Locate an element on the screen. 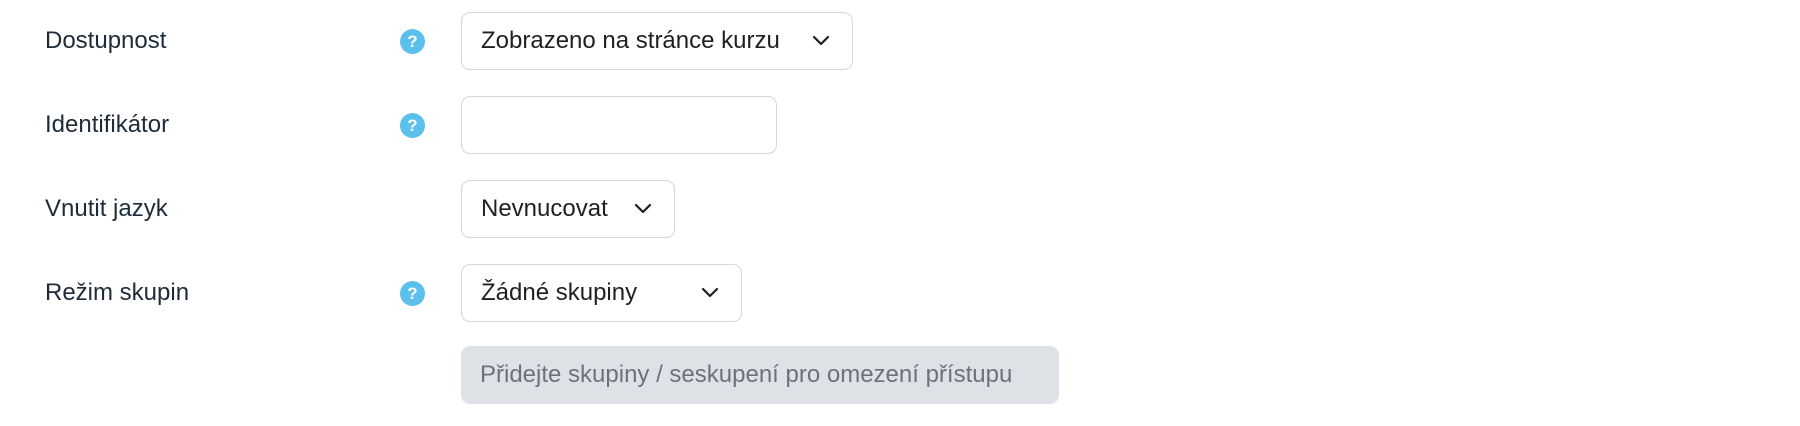 The width and height of the screenshot is (1800, 426). language-select-value: Nevnucovat is located at coordinates (544, 208).